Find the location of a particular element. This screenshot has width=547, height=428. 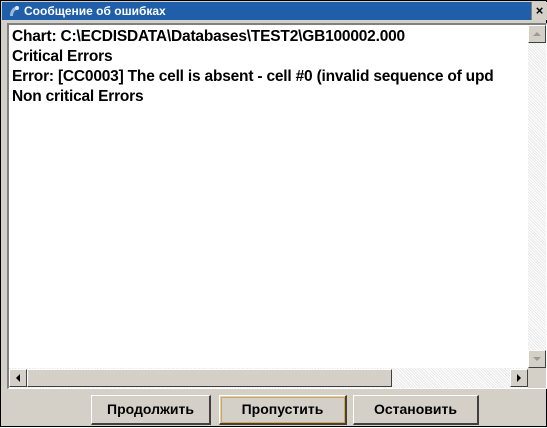

skip-button: Пропустить is located at coordinates (283, 410).